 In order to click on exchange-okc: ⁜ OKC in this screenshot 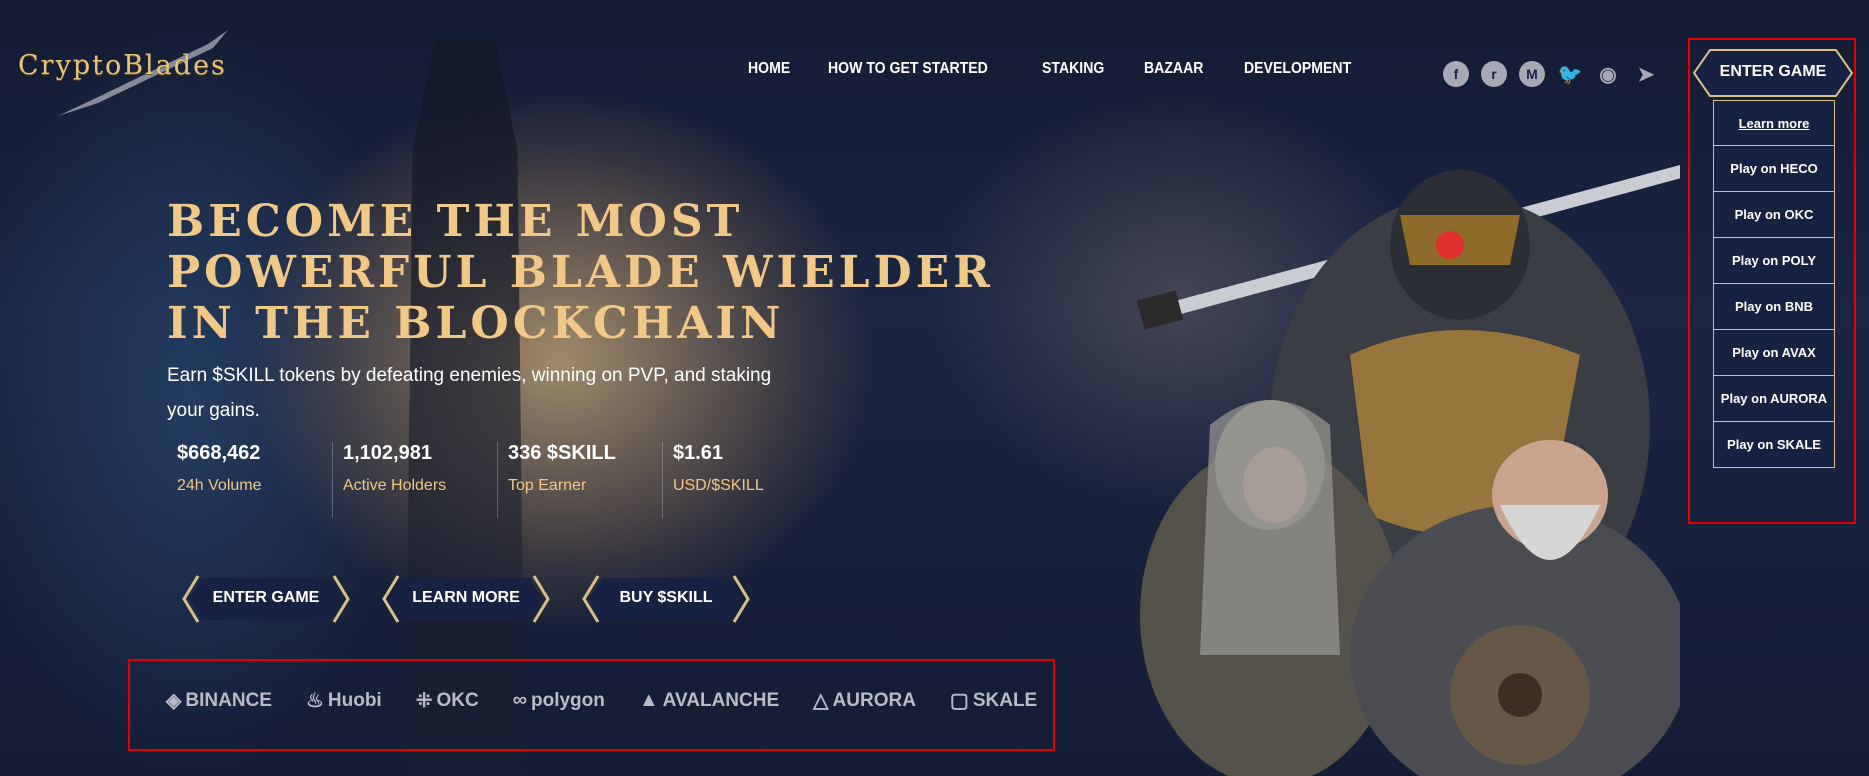, I will do `click(447, 700)`.